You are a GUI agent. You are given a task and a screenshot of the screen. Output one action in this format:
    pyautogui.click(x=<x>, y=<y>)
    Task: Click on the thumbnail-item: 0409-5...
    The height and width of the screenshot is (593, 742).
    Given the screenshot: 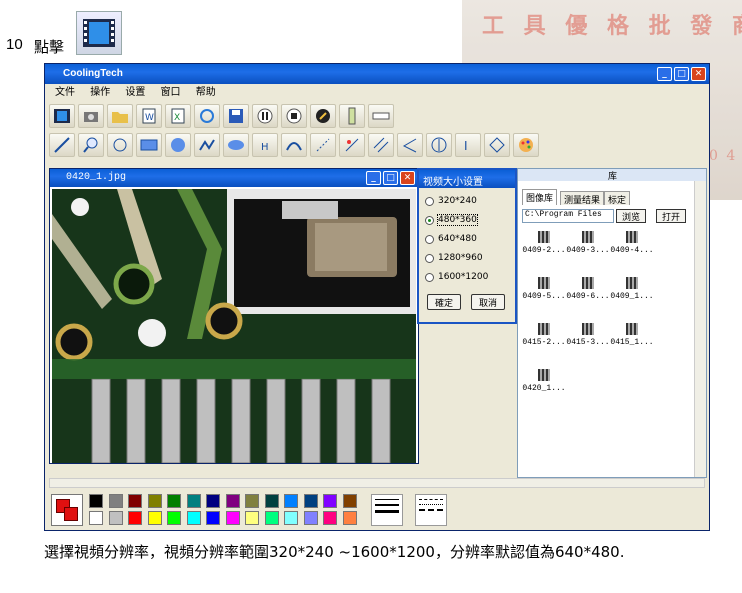 What is the action you would take?
    pyautogui.click(x=544, y=289)
    